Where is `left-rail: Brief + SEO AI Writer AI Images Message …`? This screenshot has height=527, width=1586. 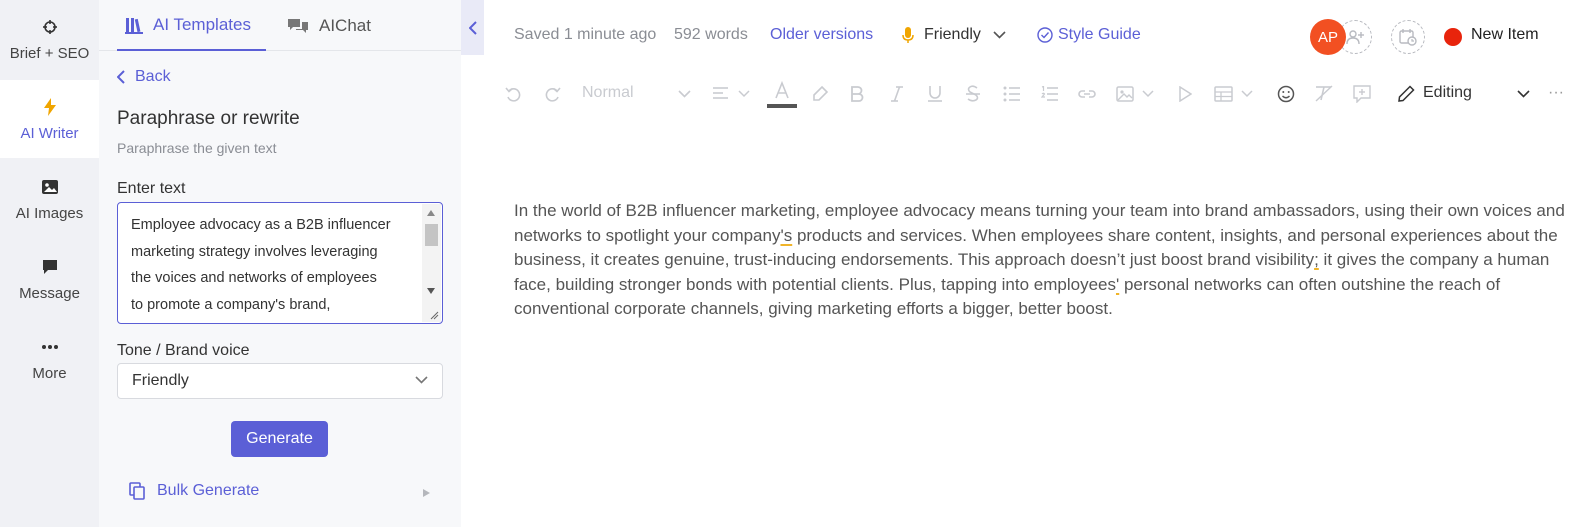
left-rail: Brief + SEO AI Writer AI Images Message … is located at coordinates (49, 263).